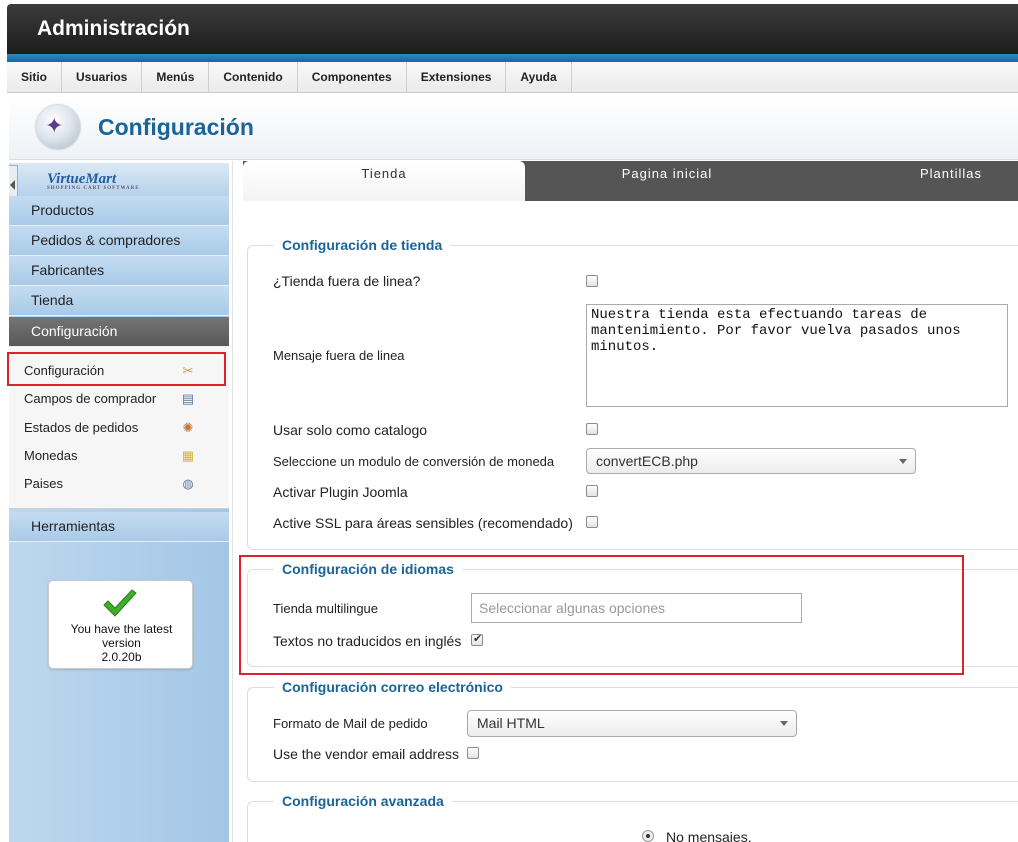  Describe the element at coordinates (188, 427) in the screenshot. I see `order-status-icon: ✺` at that location.